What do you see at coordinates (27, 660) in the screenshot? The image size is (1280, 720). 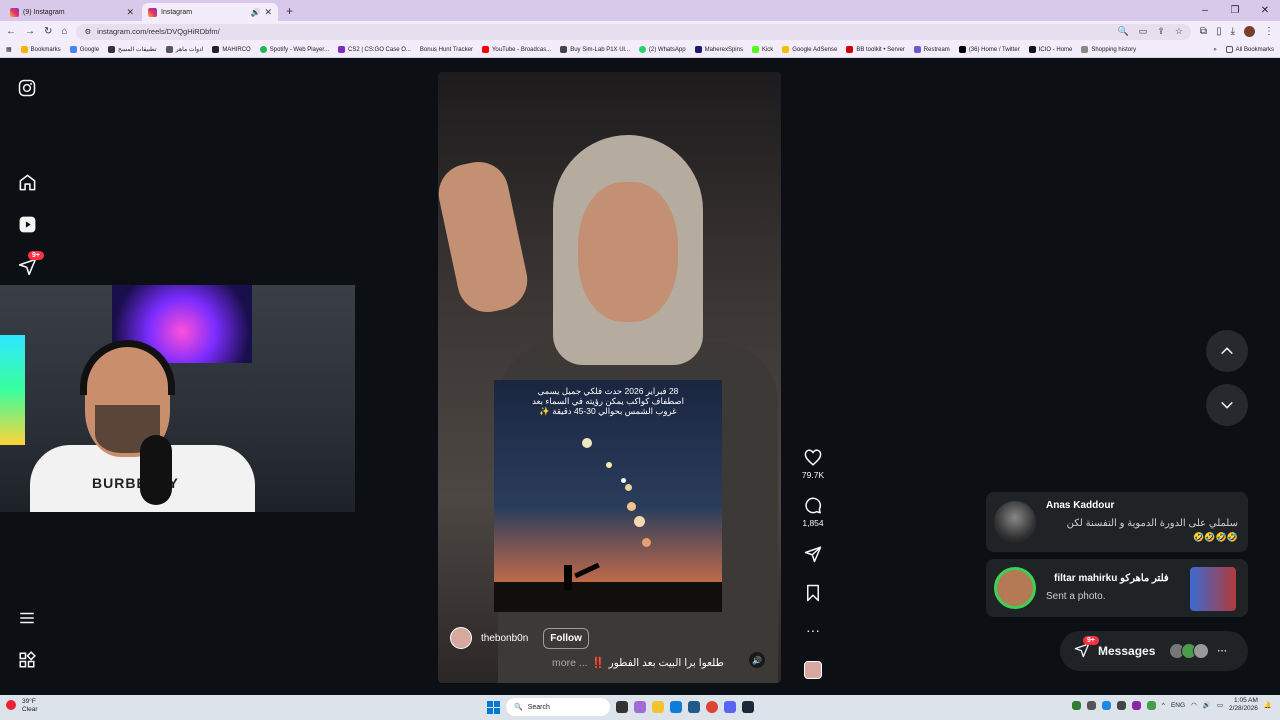 I see `also-from-meta-icon` at bounding box center [27, 660].